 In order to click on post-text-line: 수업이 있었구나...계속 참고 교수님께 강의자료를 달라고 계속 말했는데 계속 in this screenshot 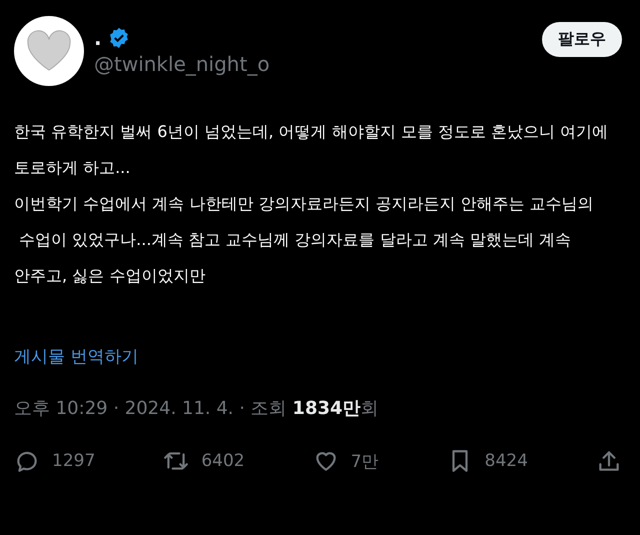, I will do `click(295, 240)`.